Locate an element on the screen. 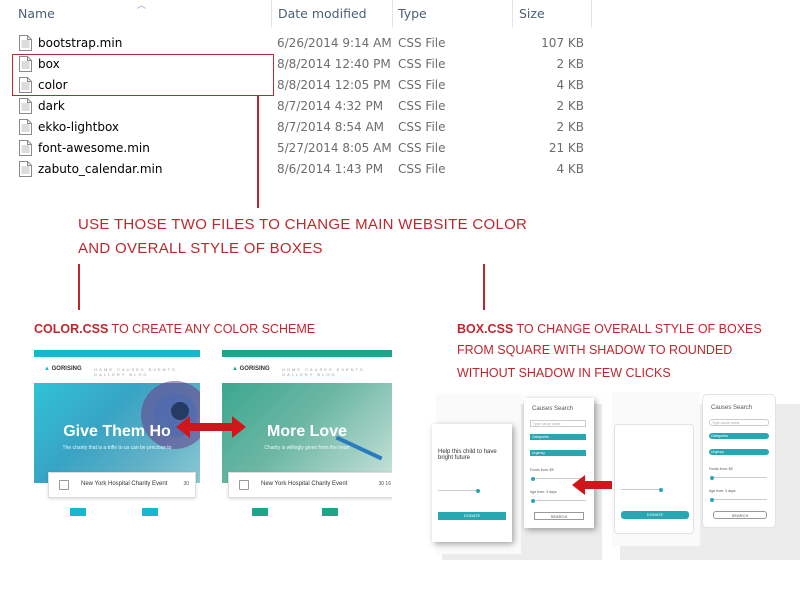 The height and width of the screenshot is (600, 800). event-date: 30 is located at coordinates (186, 484).